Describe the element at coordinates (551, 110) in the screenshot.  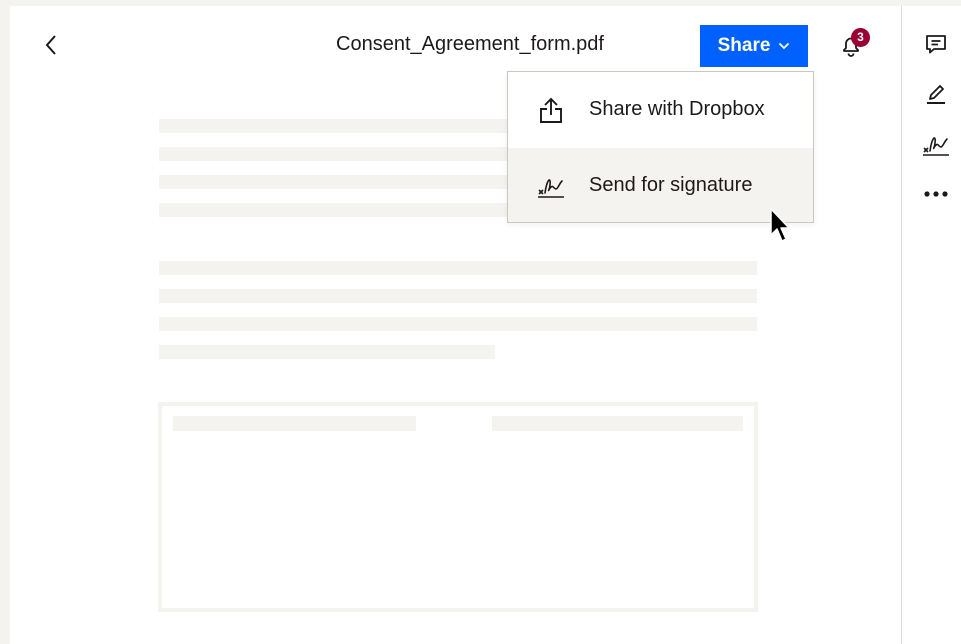
I see `share-upload-icon` at that location.